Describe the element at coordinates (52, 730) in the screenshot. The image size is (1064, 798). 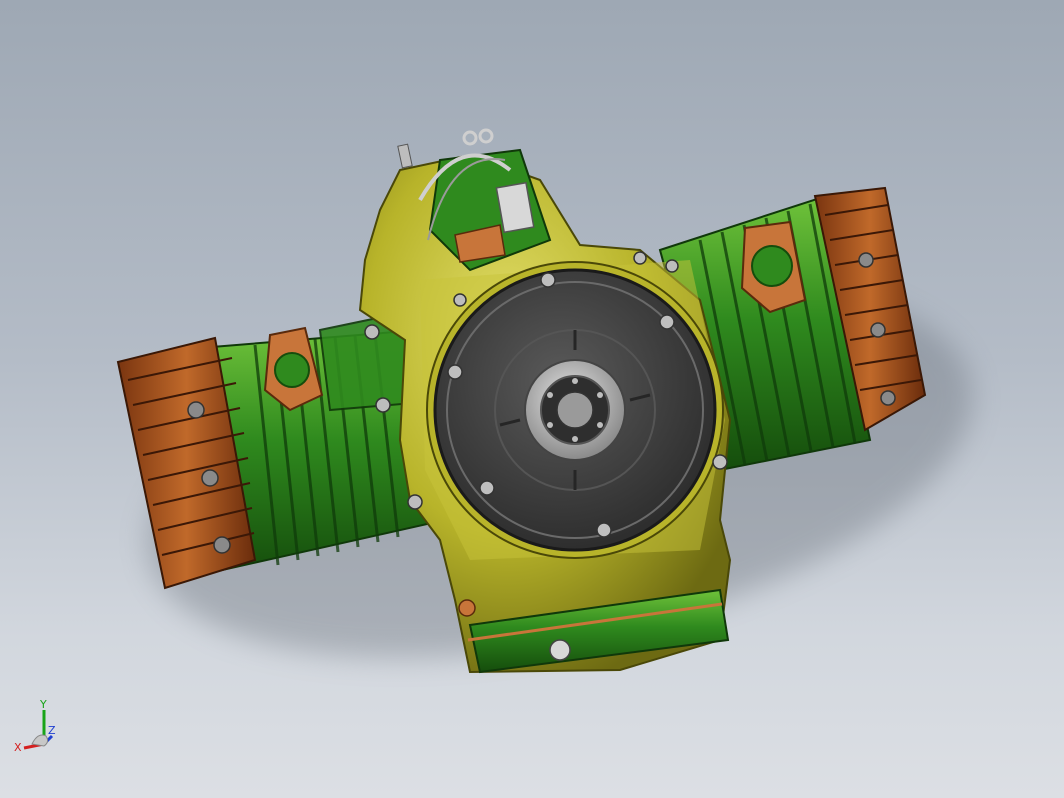
I see `z-axis-label: Z` at that location.